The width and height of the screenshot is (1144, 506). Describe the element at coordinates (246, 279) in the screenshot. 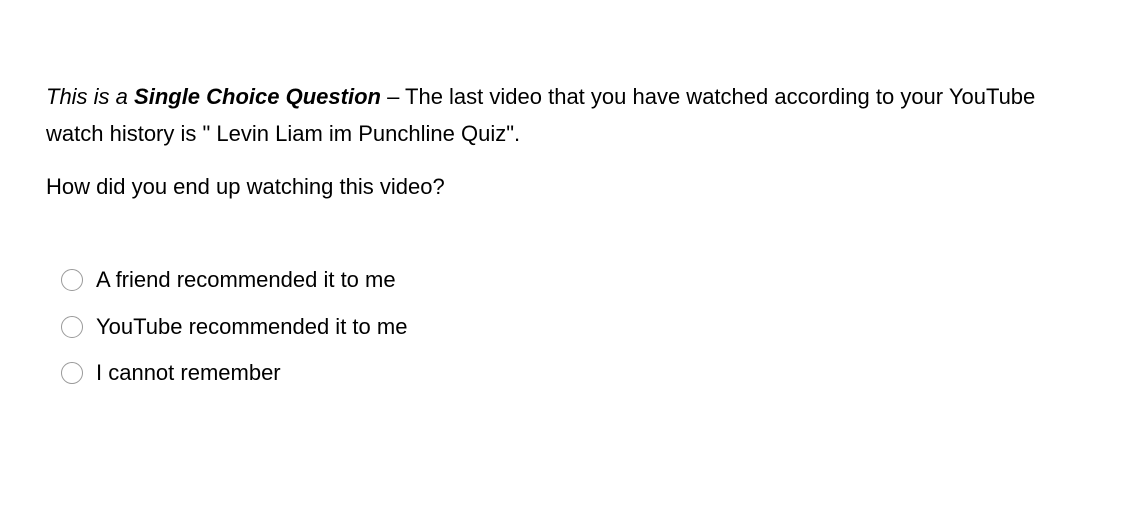

I see `option-label: A friend recommended it to me` at that location.